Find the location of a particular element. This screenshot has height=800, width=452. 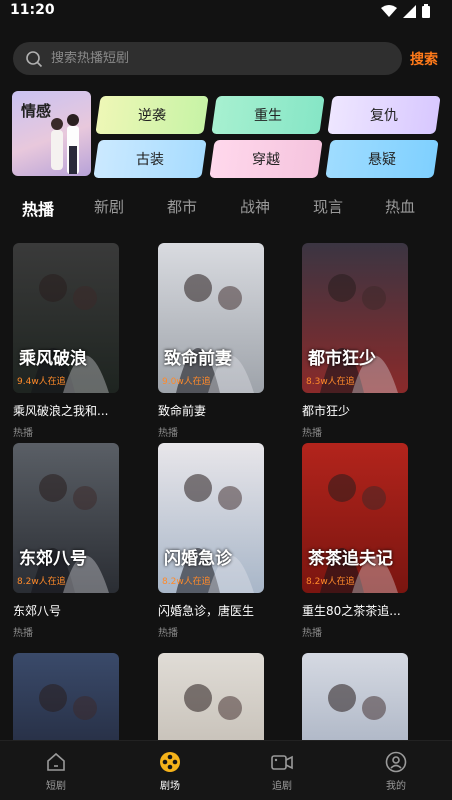

category-label: 古装 is located at coordinates (150, 160).